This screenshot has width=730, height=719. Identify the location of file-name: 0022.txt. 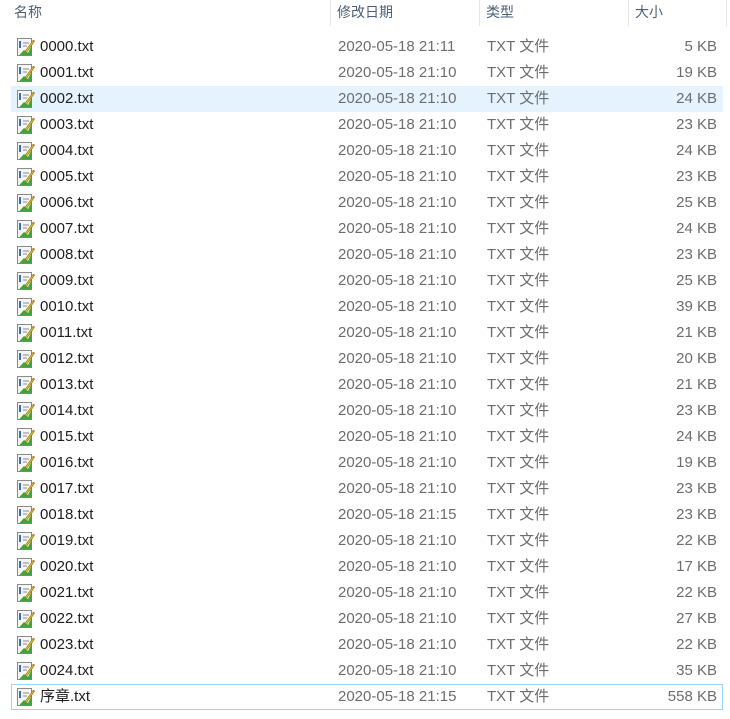
(67, 618).